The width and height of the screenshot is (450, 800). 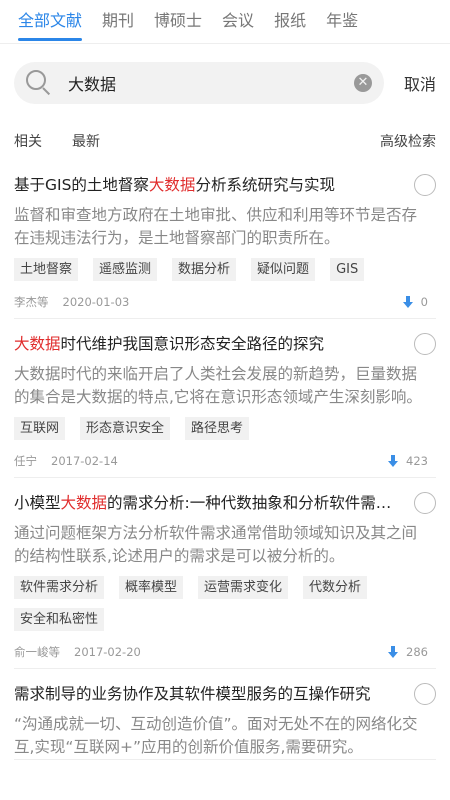 I want to click on keyword-tag: 路径思考, so click(x=217, y=428).